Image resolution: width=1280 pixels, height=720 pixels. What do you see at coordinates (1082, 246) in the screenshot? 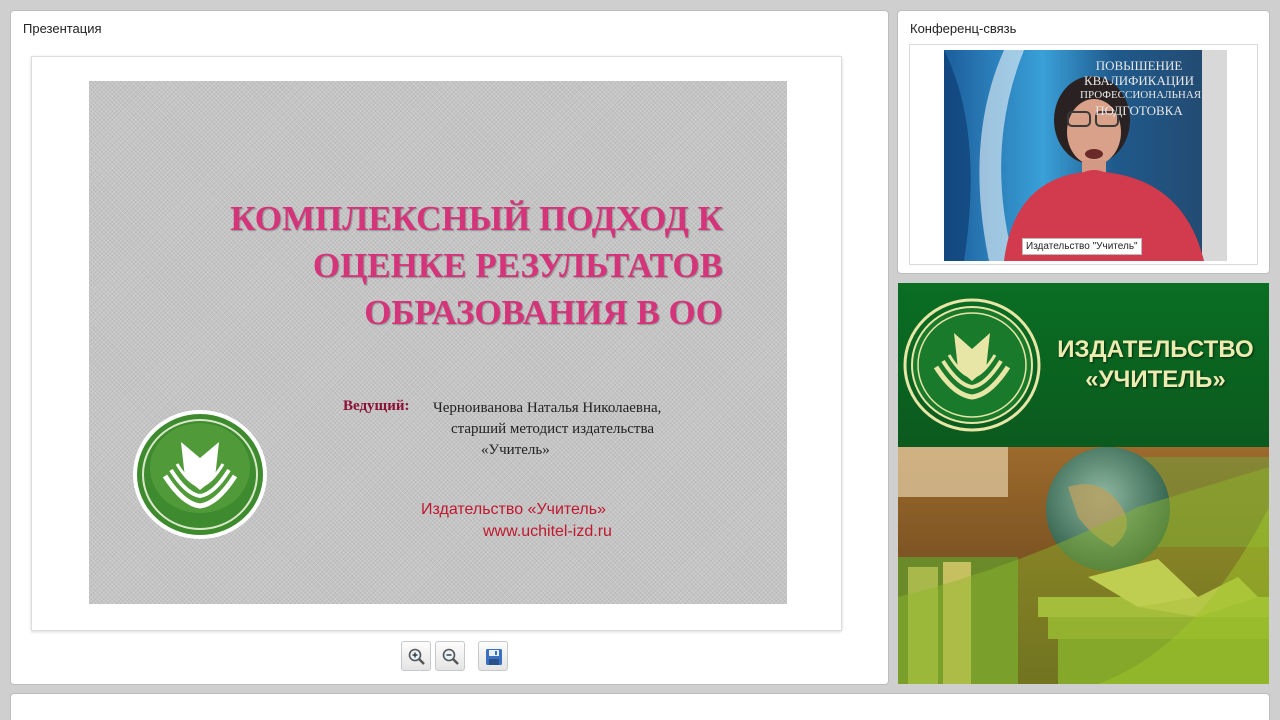
I see `video-caption: Издательство "Учитель"` at bounding box center [1082, 246].